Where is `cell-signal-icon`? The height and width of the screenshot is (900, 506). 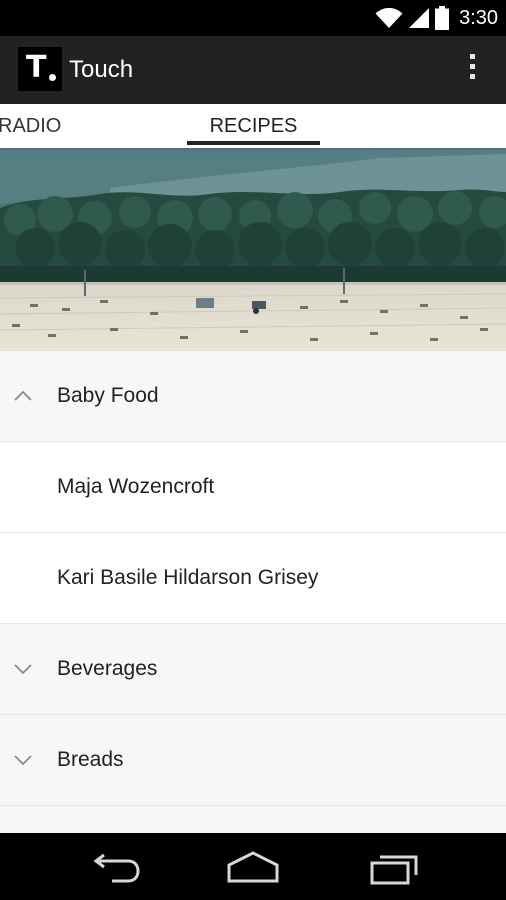 cell-signal-icon is located at coordinates (419, 18).